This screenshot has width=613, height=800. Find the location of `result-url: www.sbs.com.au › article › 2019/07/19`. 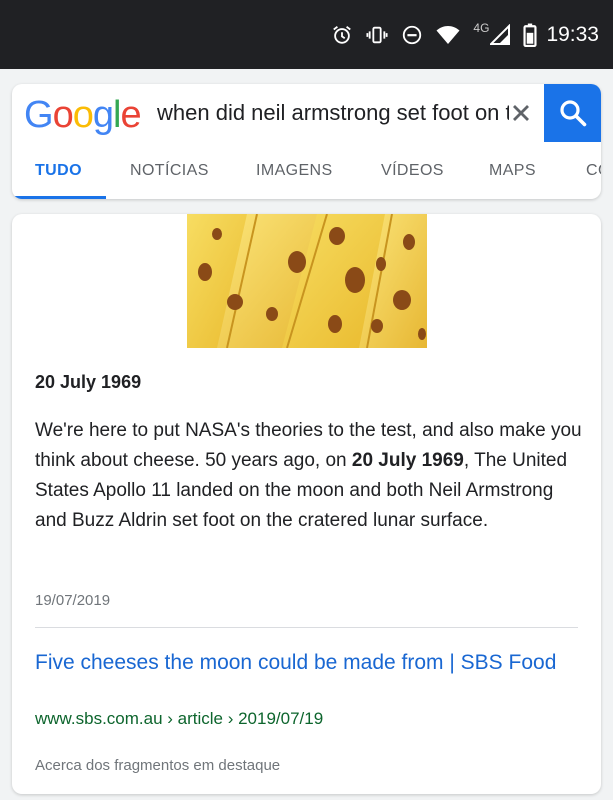

result-url: www.sbs.com.au › article › 2019/07/19 is located at coordinates (179, 719).